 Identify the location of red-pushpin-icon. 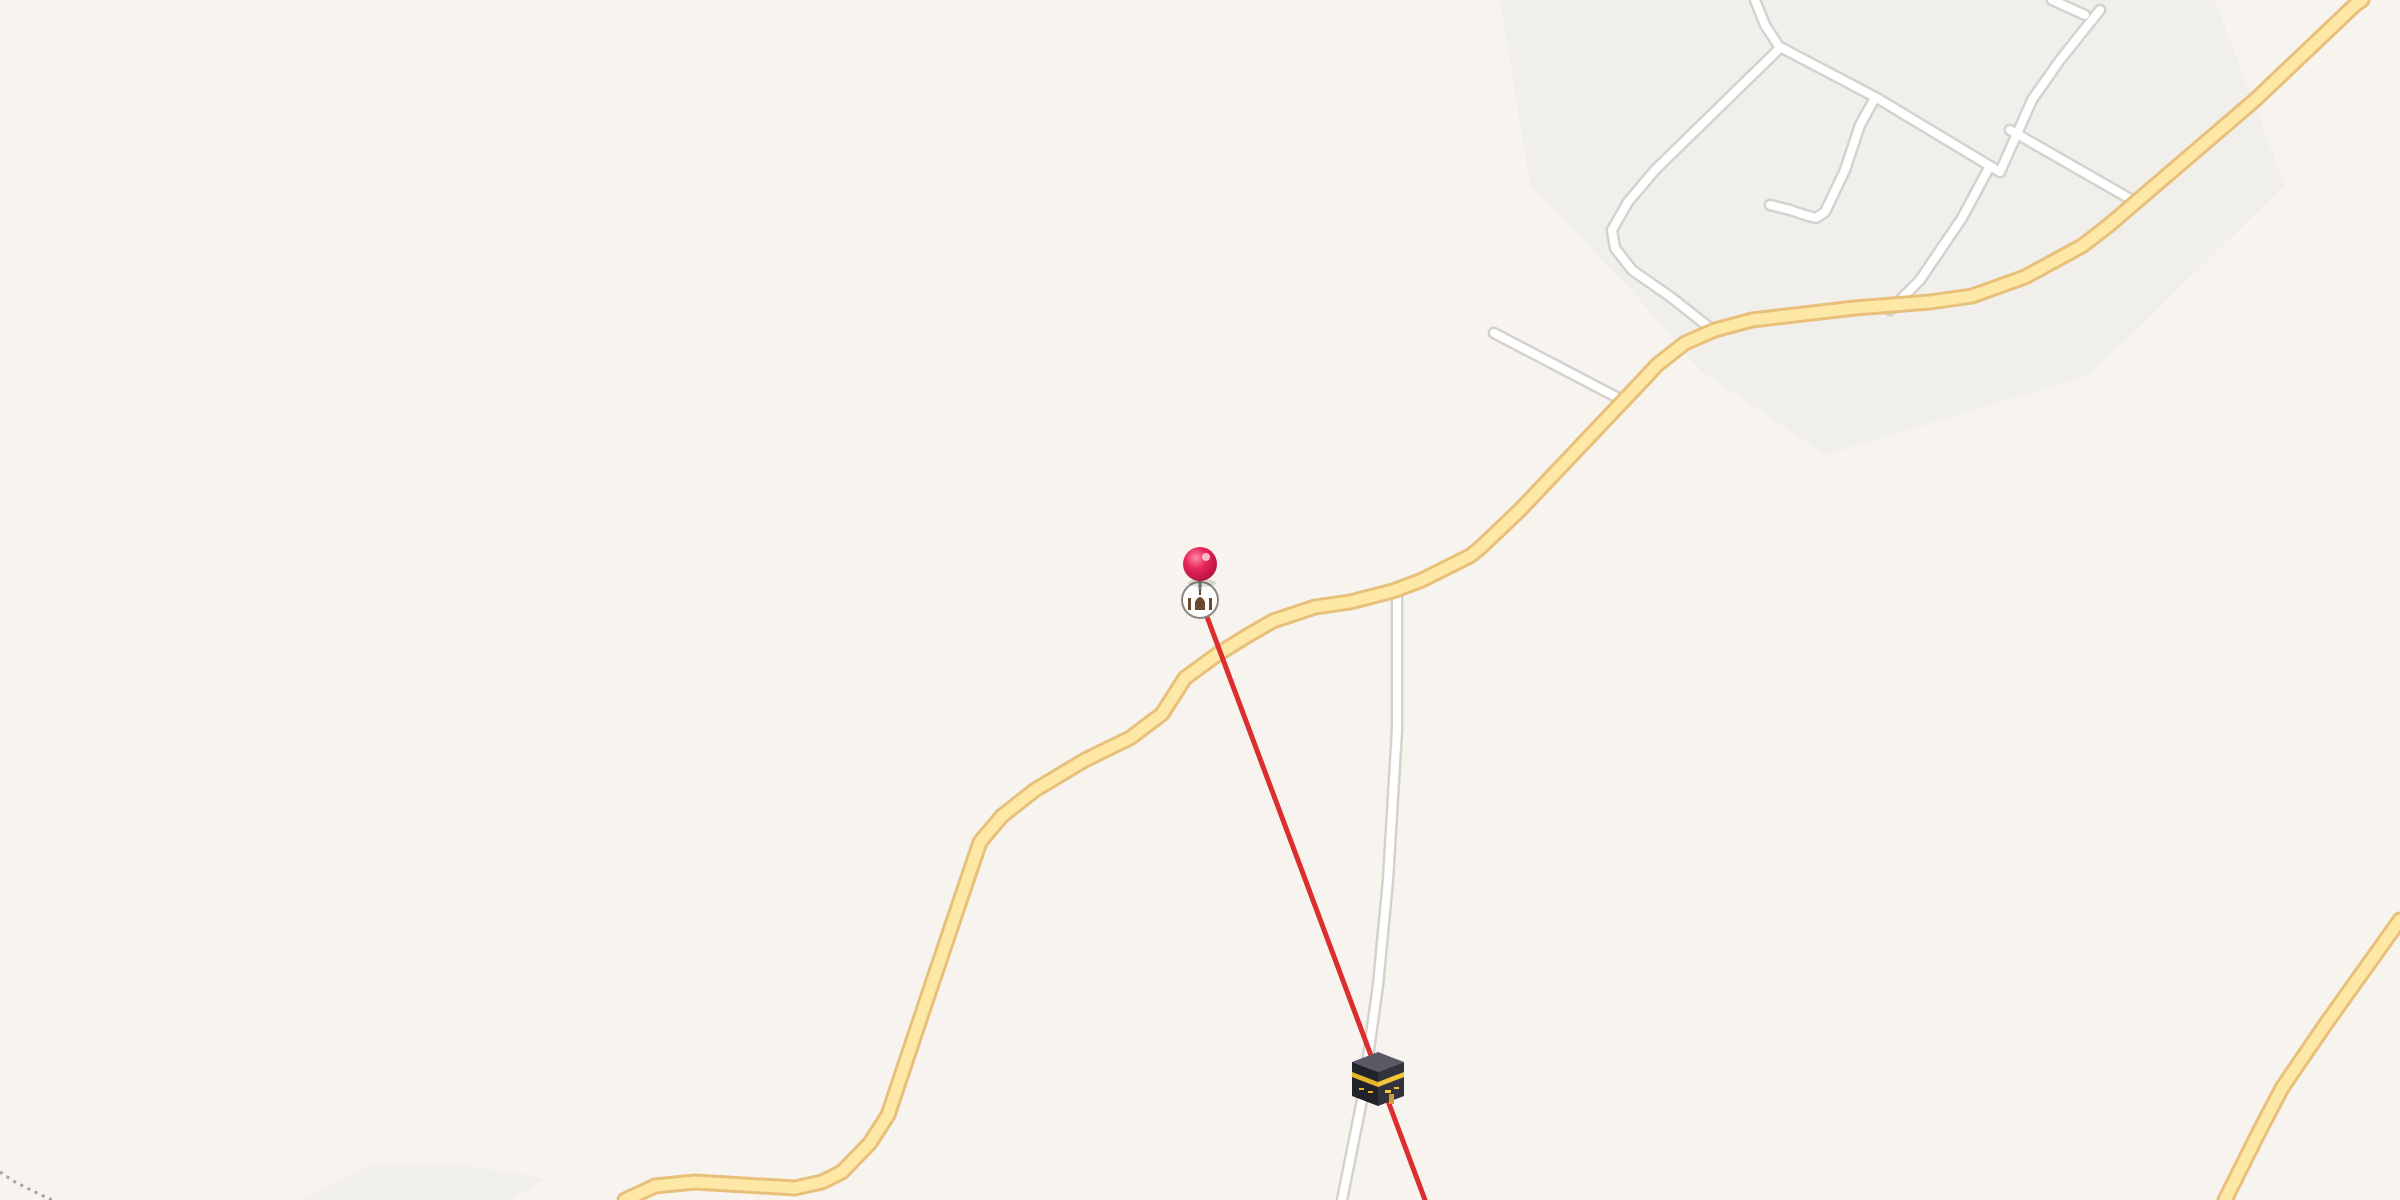
(1200, 564).